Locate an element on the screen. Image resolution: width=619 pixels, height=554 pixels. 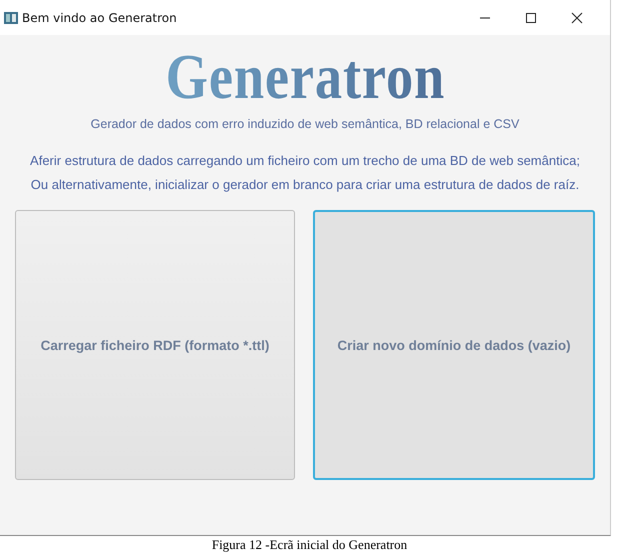
instruction-text: Aferir estrutura de dados carregando um ficheiro com um trecho de uma BD de web semântica; is located at coordinates (305, 160).